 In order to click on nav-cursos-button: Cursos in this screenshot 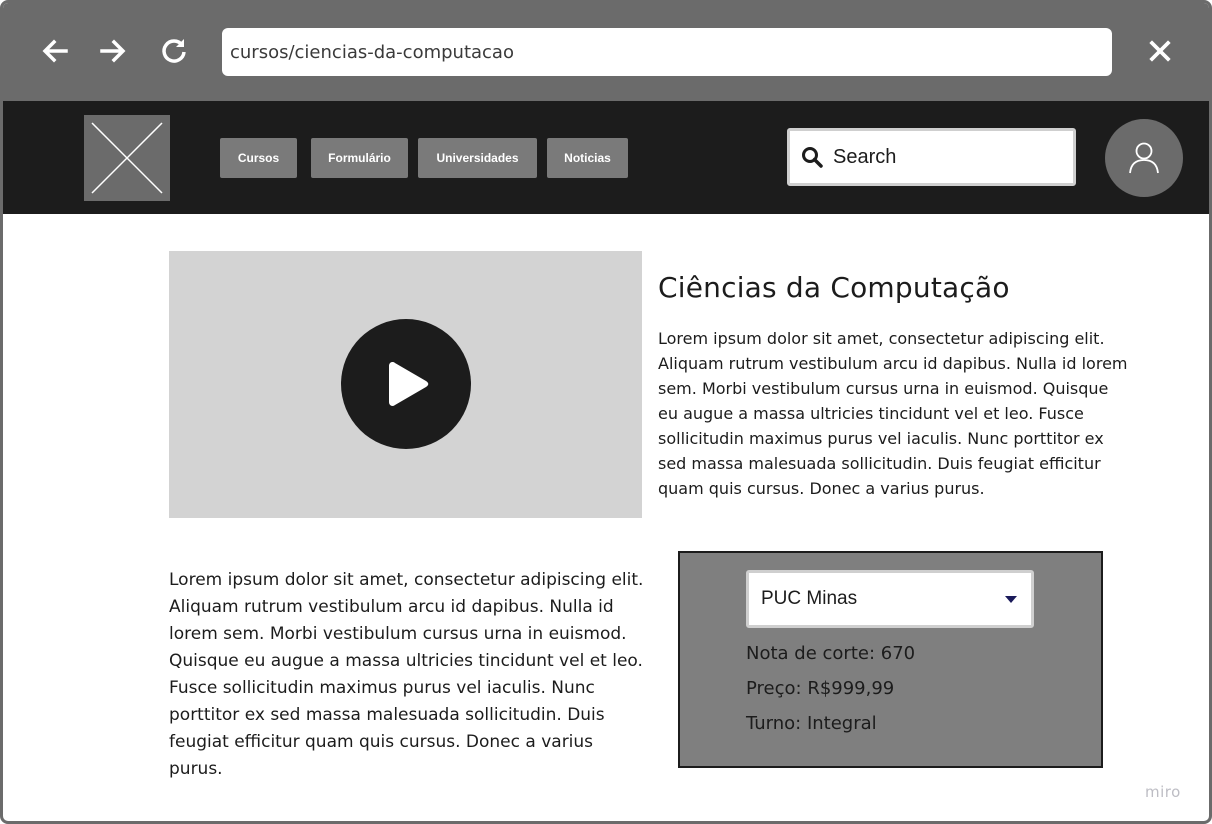, I will do `click(258, 158)`.